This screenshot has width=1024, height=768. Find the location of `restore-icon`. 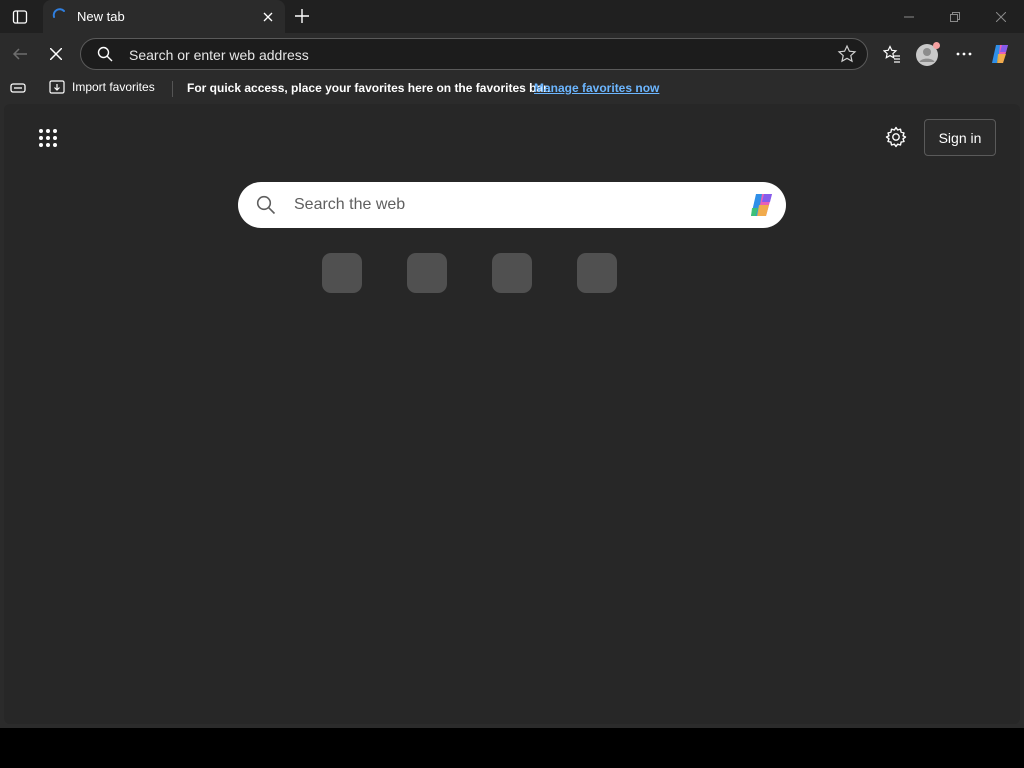

restore-icon is located at coordinates (955, 16).